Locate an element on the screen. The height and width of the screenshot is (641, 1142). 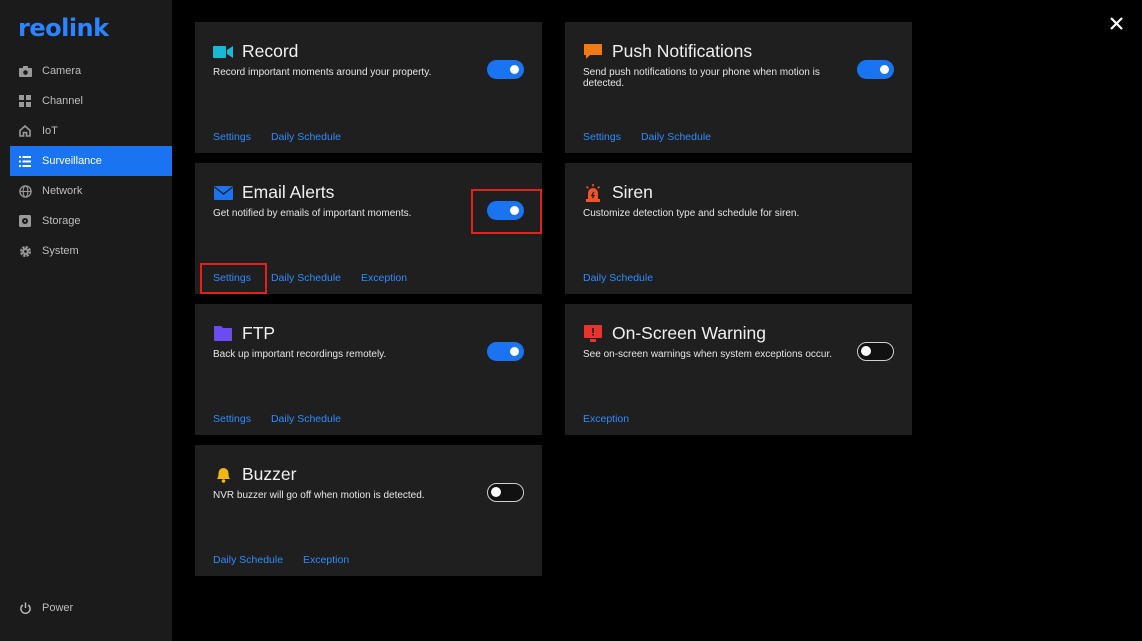
ftp-toggle is located at coordinates (505, 351).